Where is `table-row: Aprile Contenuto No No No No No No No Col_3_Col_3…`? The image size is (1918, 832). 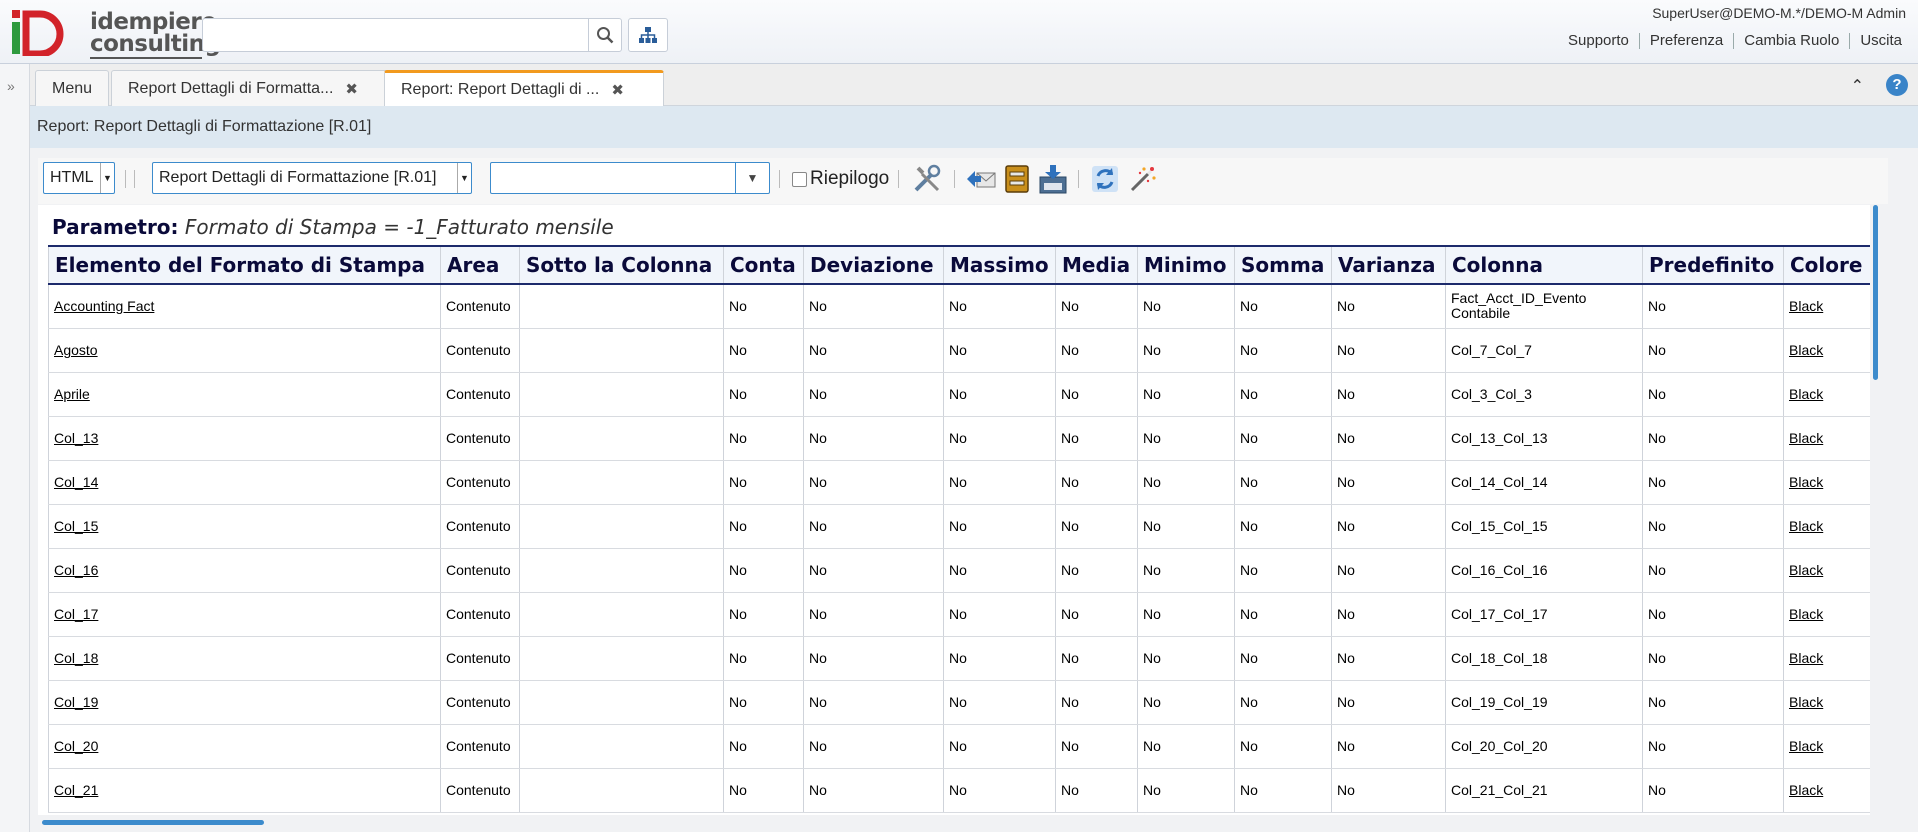
table-row: Aprile Contenuto No No No No No No No Col_3_Col_3… is located at coordinates (959, 394).